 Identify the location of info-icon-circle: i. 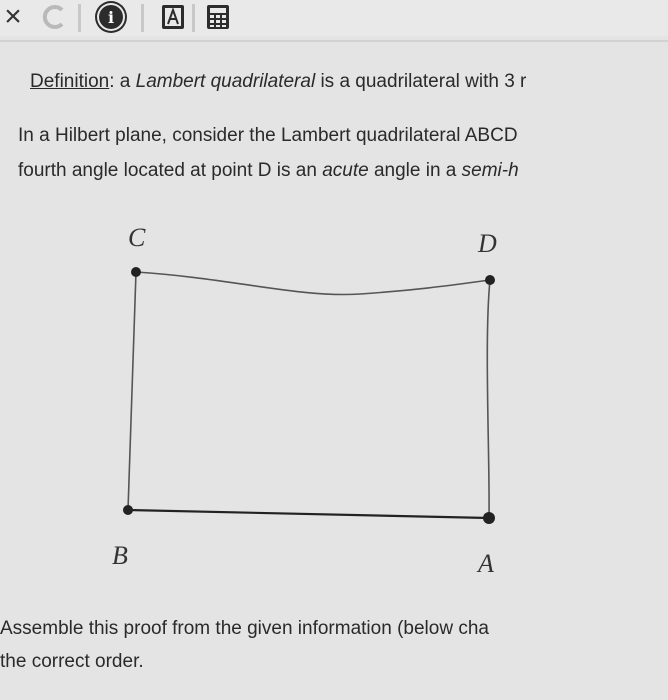
(111, 17).